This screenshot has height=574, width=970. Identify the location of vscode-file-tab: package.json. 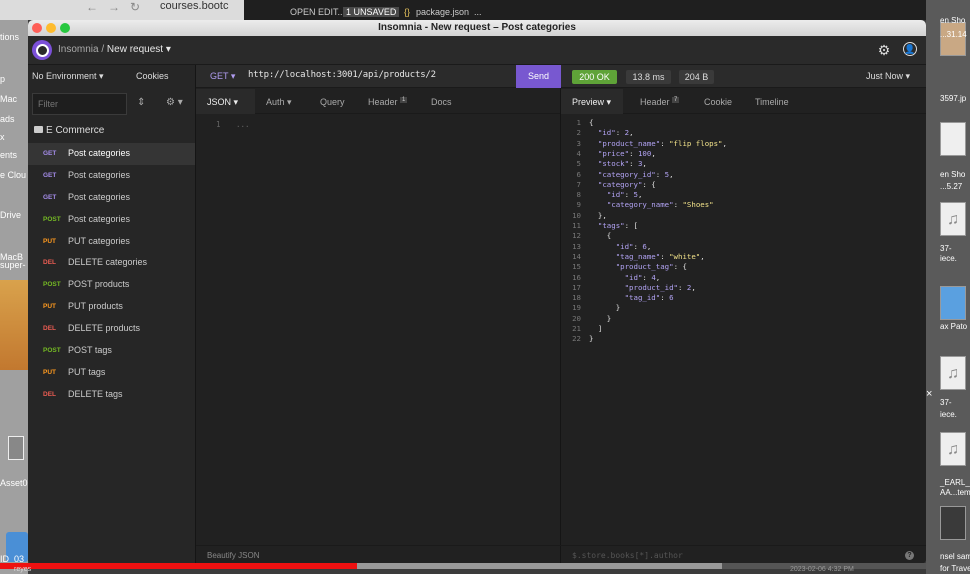
(443, 12).